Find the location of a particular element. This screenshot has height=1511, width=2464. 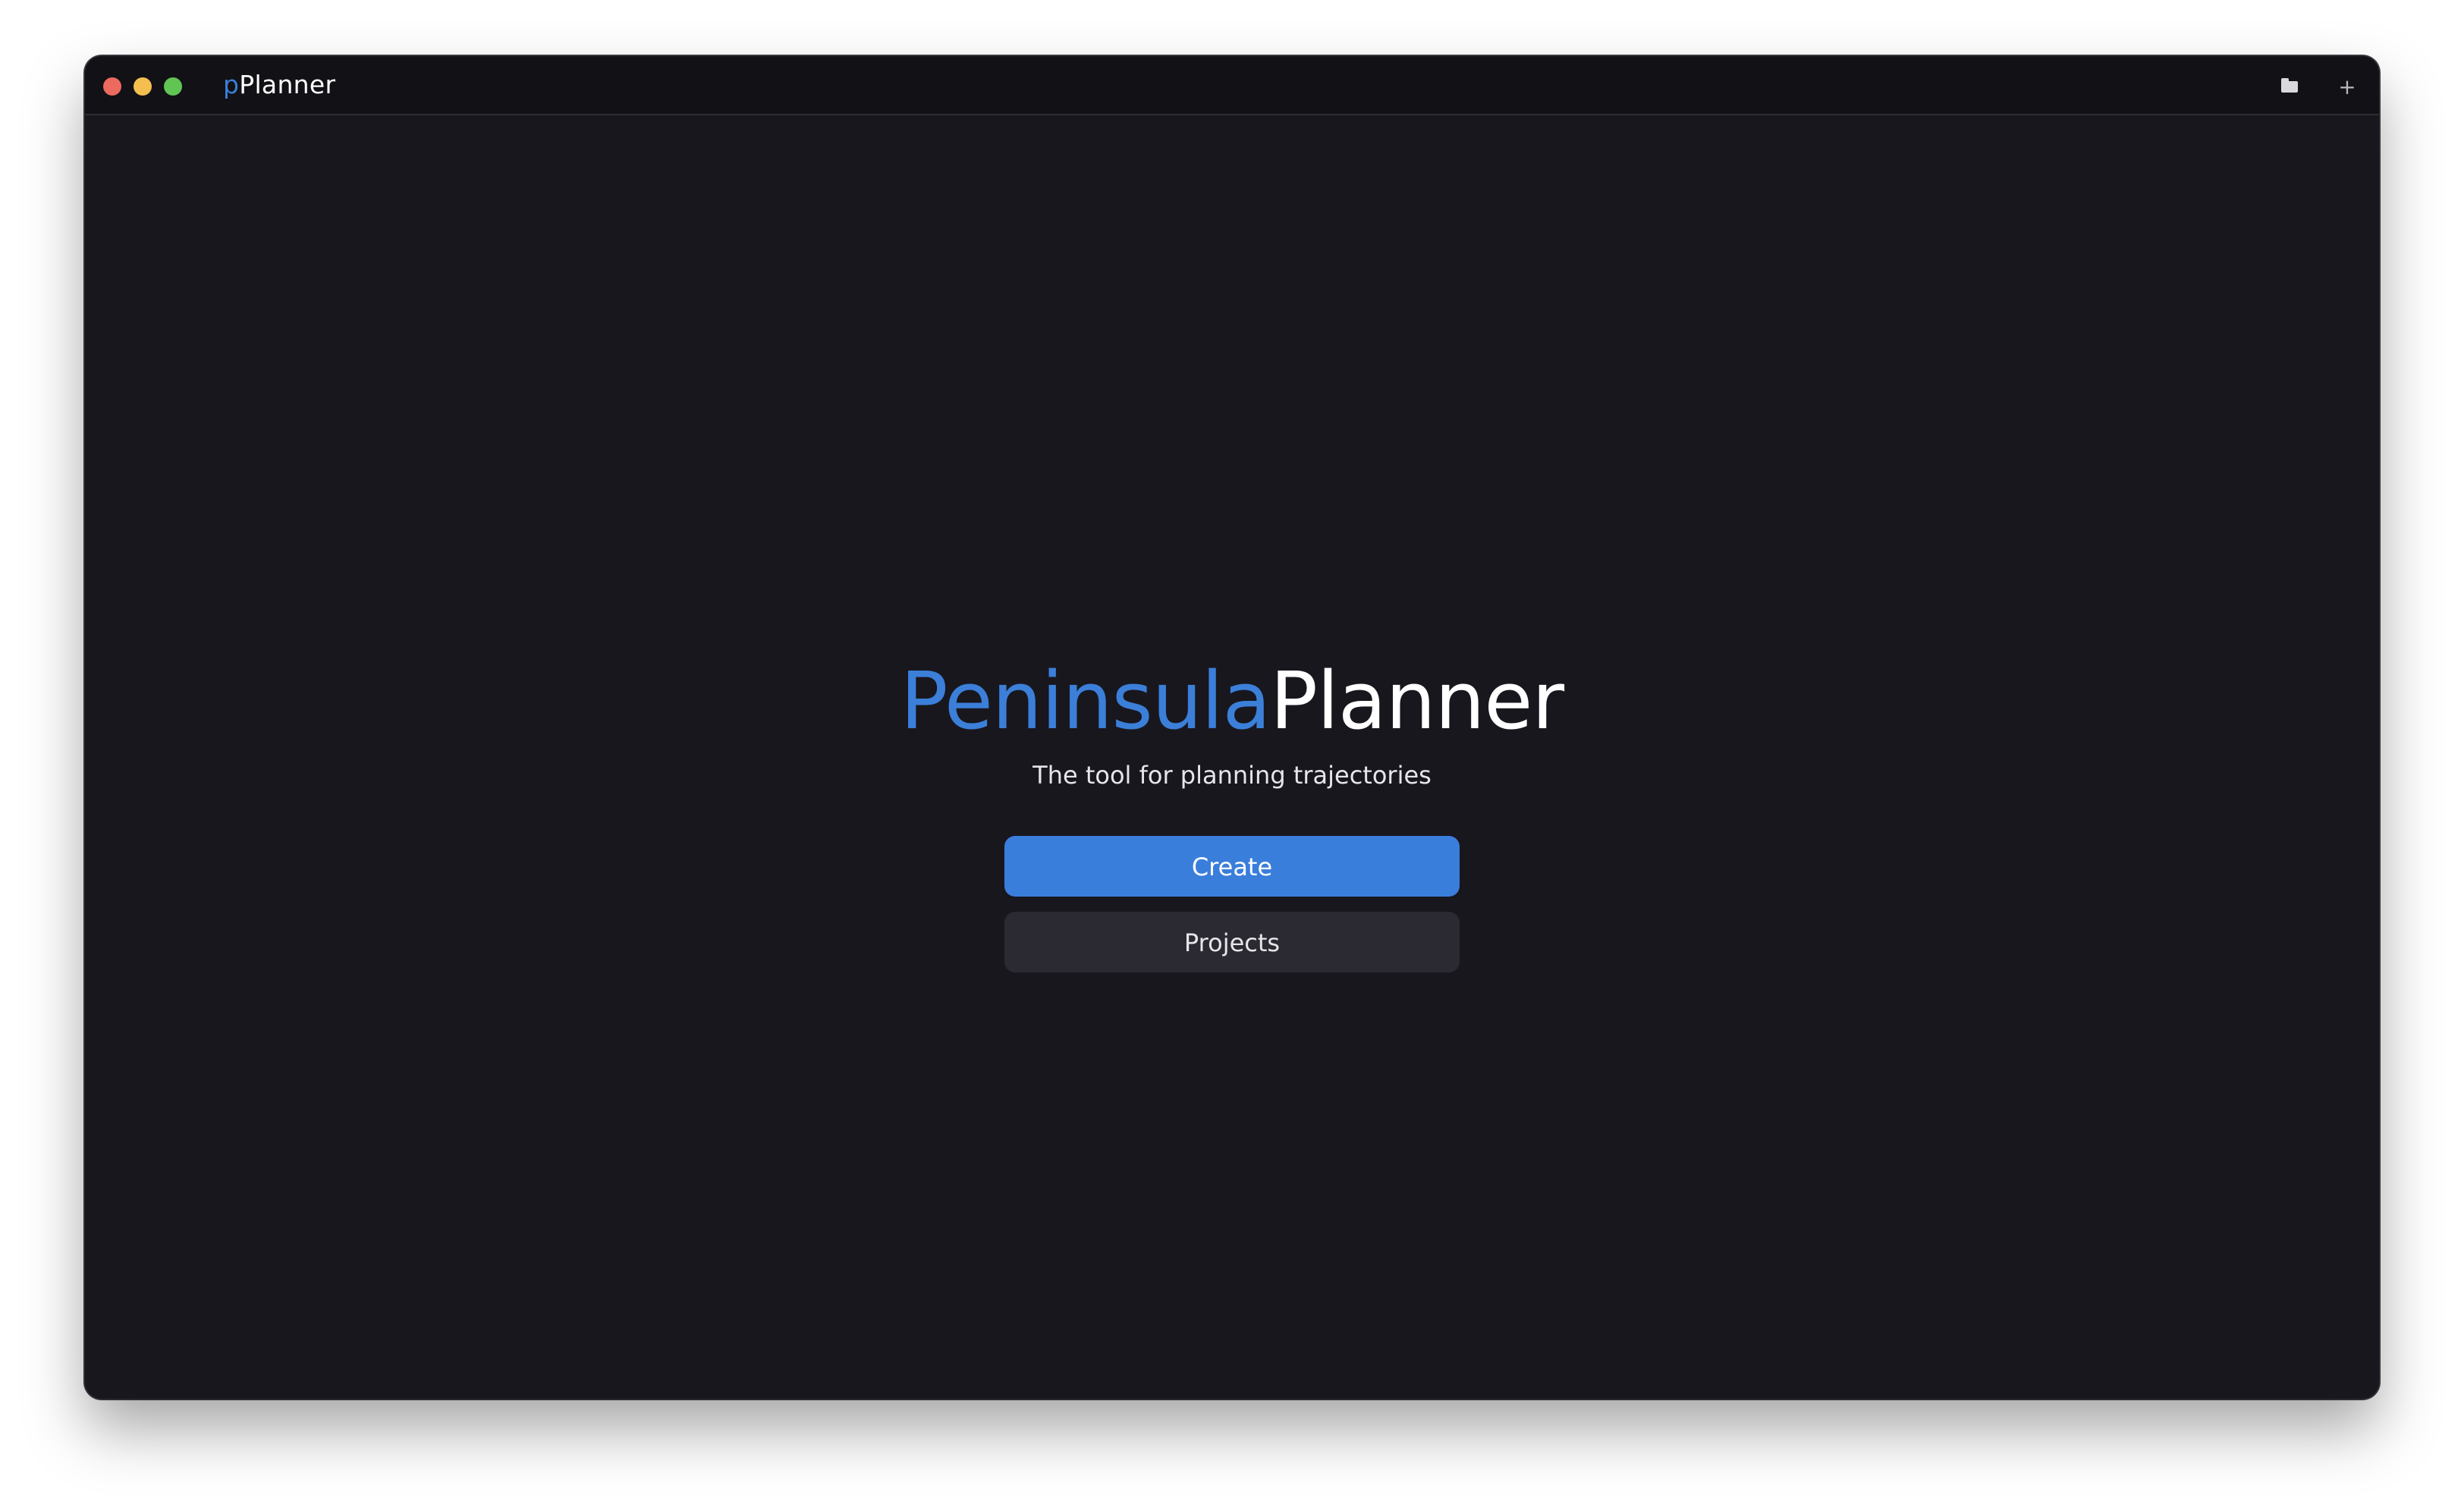

app-title: pPlanner is located at coordinates (279, 85).